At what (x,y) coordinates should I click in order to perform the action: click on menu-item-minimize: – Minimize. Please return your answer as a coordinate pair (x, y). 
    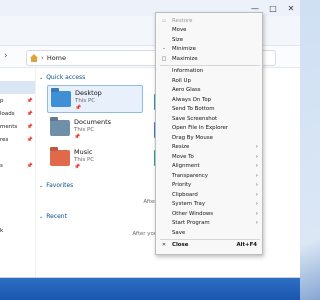
    Looking at the image, I should click on (209, 50).